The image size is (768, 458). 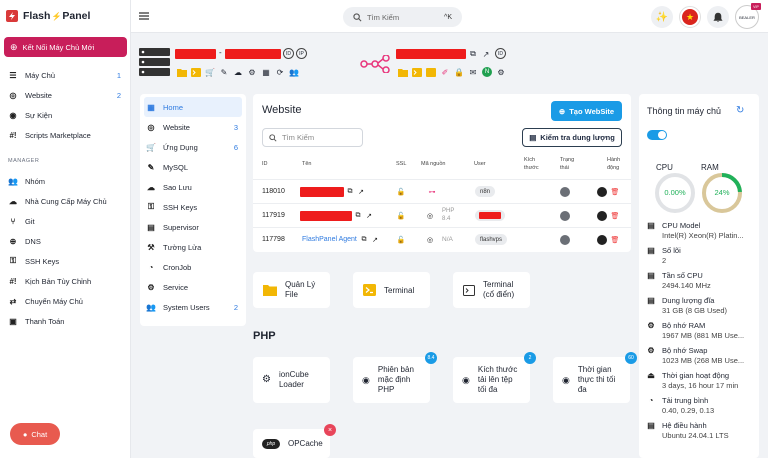 I want to click on submenu-backup: ☁ Sao Lưu, so click(x=193, y=187).